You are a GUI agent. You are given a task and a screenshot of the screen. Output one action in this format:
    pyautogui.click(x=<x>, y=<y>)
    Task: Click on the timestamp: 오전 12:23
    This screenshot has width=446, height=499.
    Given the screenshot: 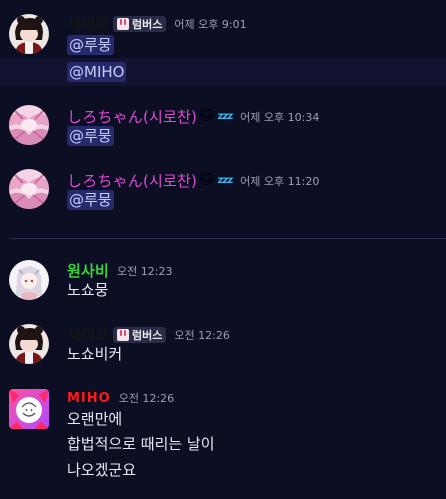 What is the action you would take?
    pyautogui.click(x=144, y=271)
    